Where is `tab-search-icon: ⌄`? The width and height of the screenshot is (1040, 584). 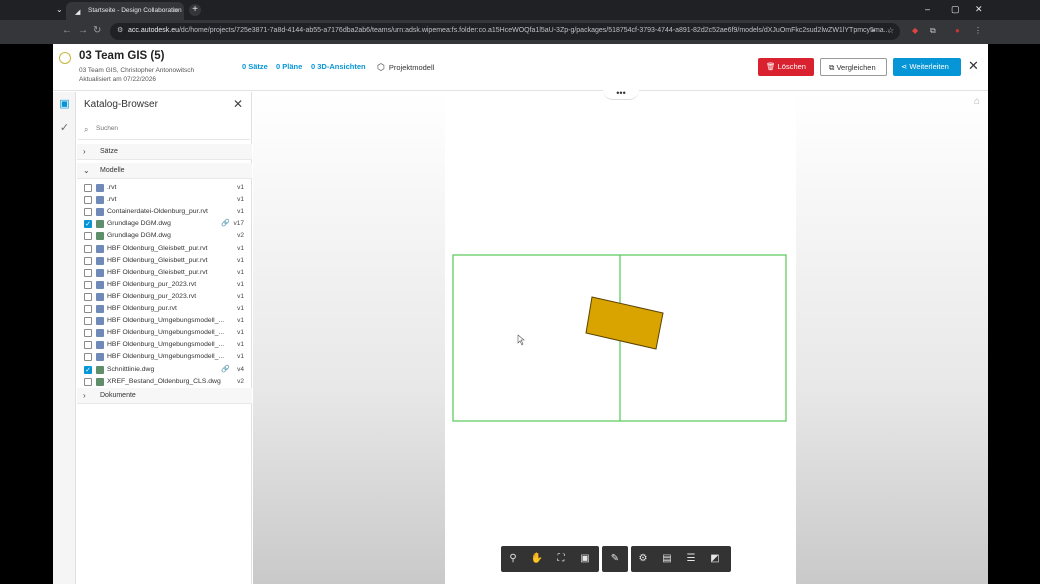 tab-search-icon: ⌄ is located at coordinates (59, 9).